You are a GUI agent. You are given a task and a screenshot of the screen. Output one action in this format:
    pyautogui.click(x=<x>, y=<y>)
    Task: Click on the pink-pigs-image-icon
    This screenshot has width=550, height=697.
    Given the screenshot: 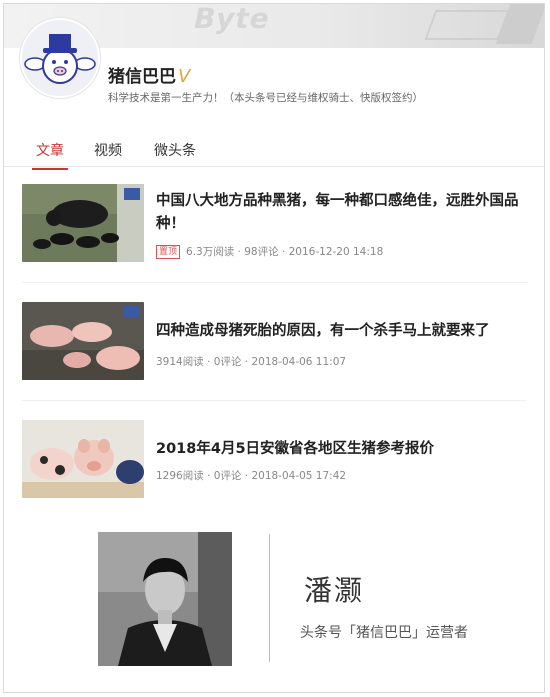 What is the action you would take?
    pyautogui.click(x=83, y=341)
    